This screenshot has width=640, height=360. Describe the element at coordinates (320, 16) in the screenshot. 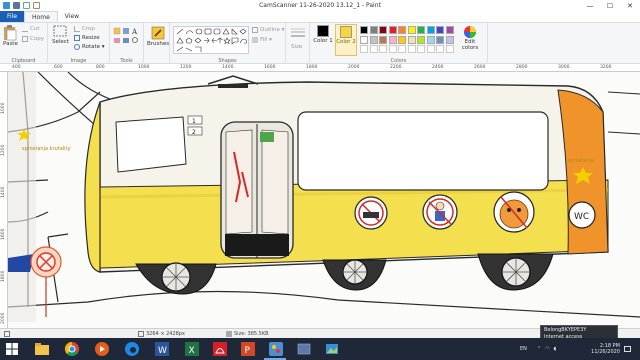

I see `ribbon-tabs: File Home View` at that location.